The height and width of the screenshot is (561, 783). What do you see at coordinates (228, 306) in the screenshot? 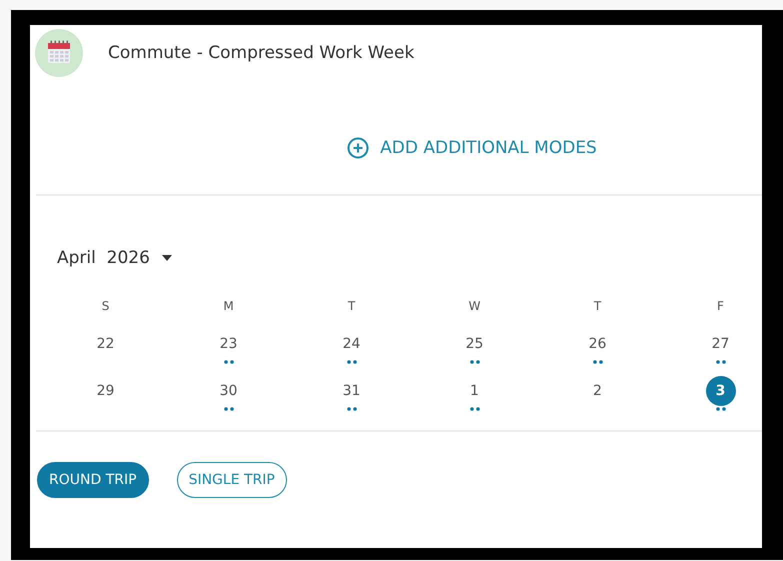
I see `weekday-label: M` at bounding box center [228, 306].